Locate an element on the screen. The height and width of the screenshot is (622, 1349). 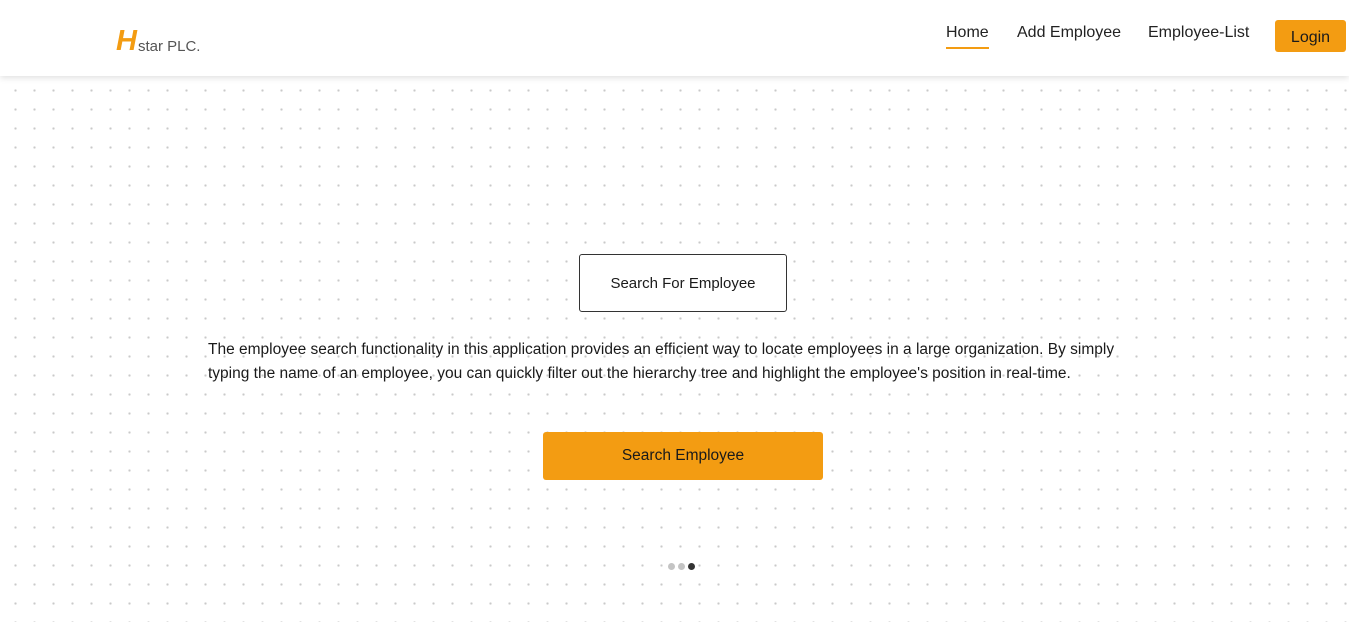
search-for-employee-label: Search For Employee is located at coordinates (683, 283).